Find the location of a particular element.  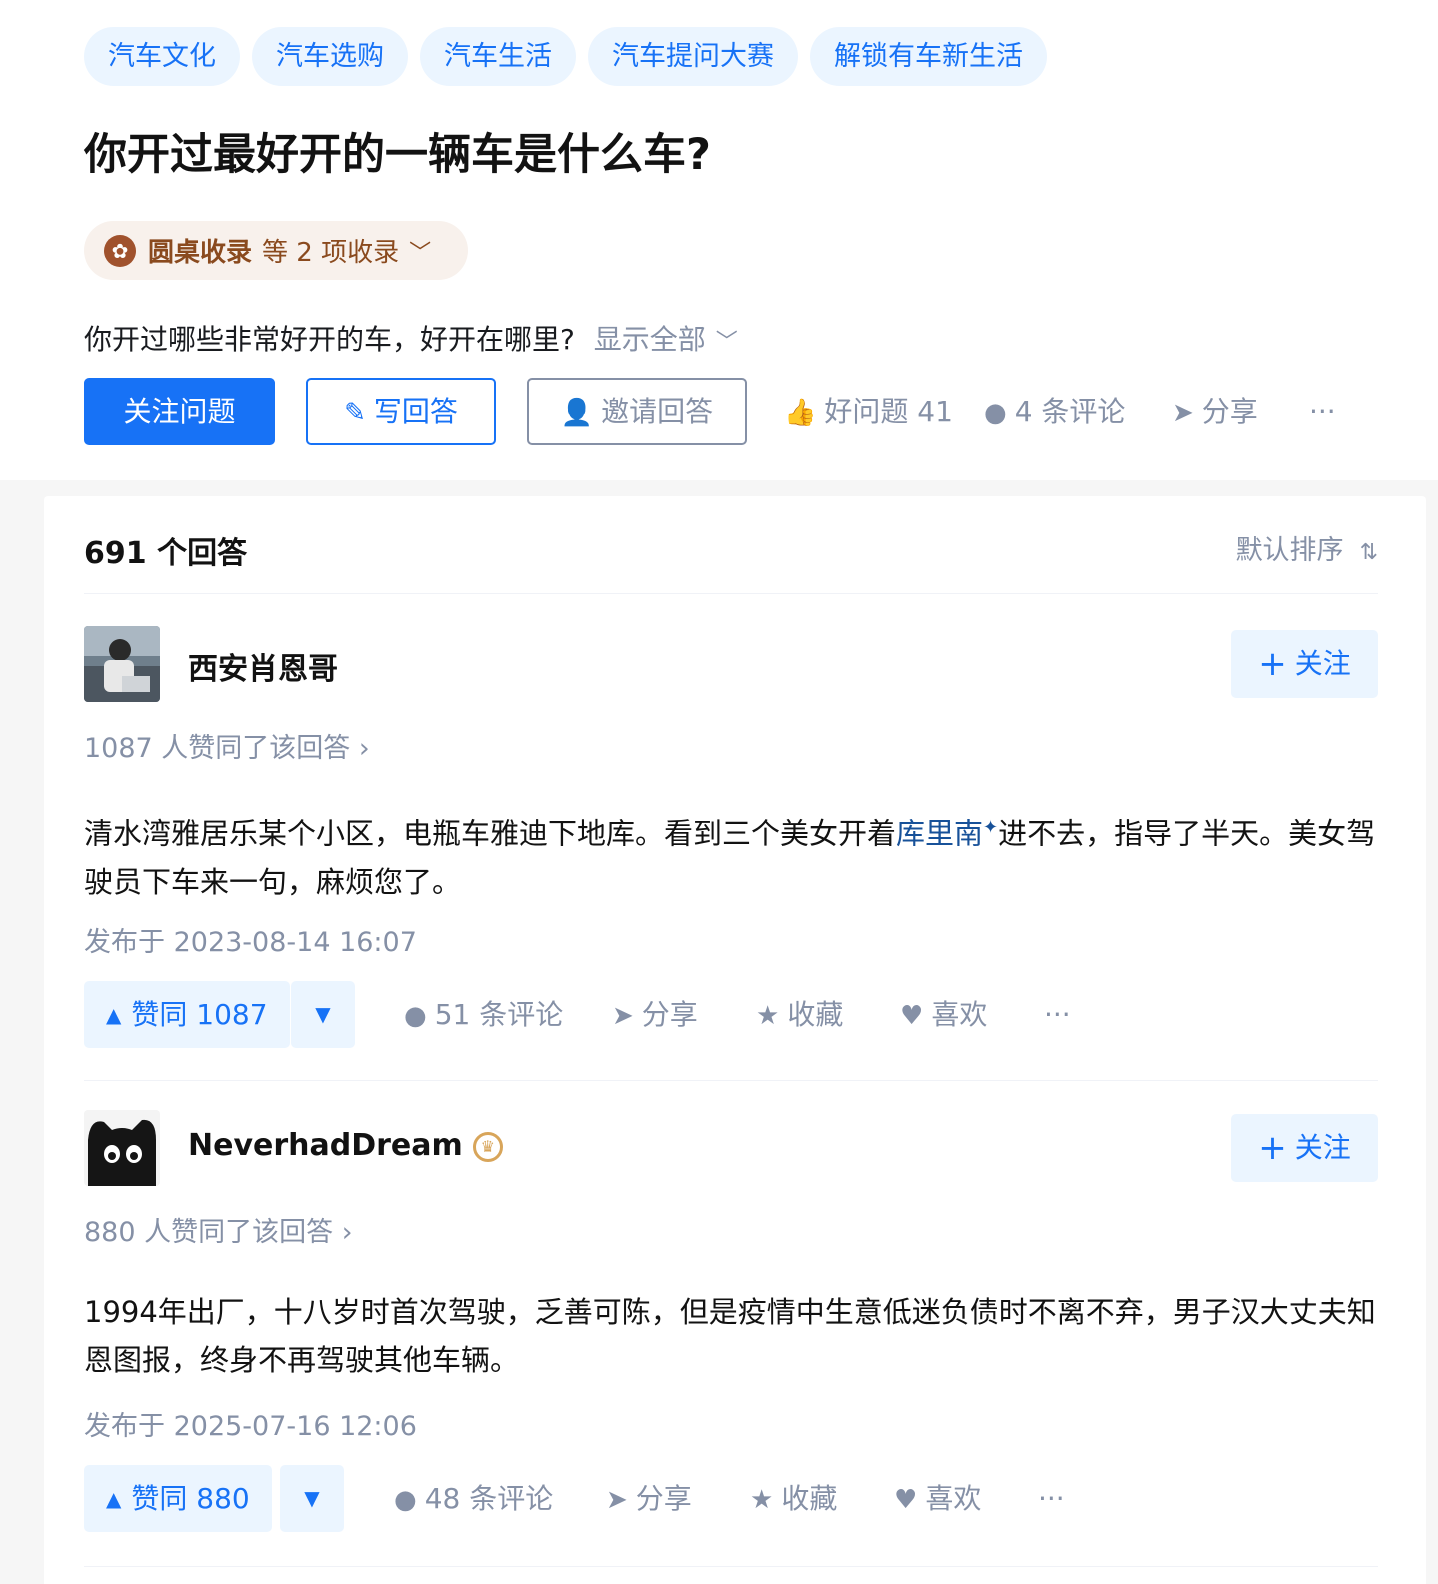

answers-list-header: 691 个回答 默认排序 ⇅ is located at coordinates (731, 559).